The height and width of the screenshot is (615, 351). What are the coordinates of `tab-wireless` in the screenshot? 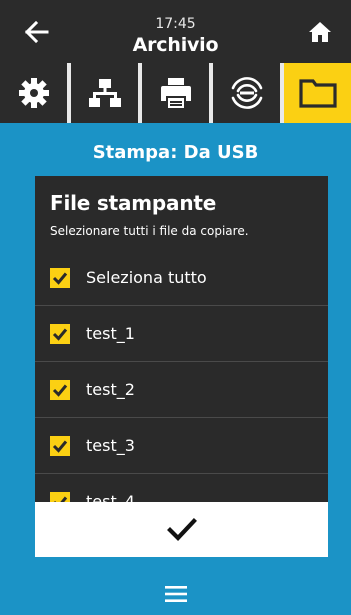 It's located at (248, 93).